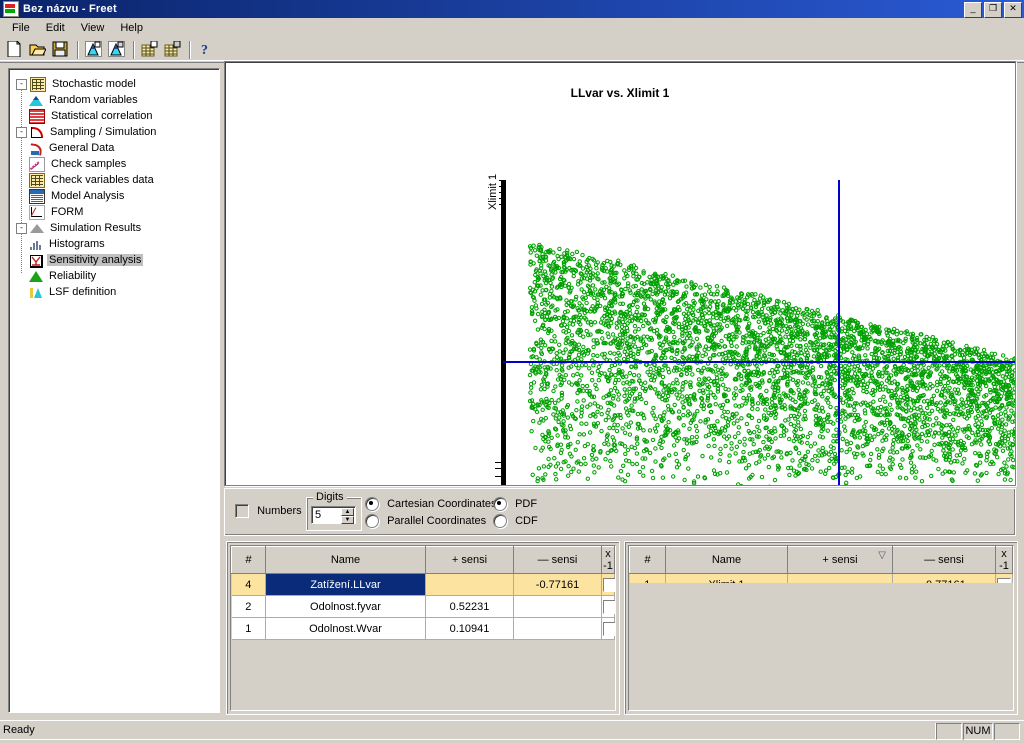 The image size is (1024, 743). Describe the element at coordinates (515, 505) in the screenshot. I see `pdf-option: PDF` at that location.